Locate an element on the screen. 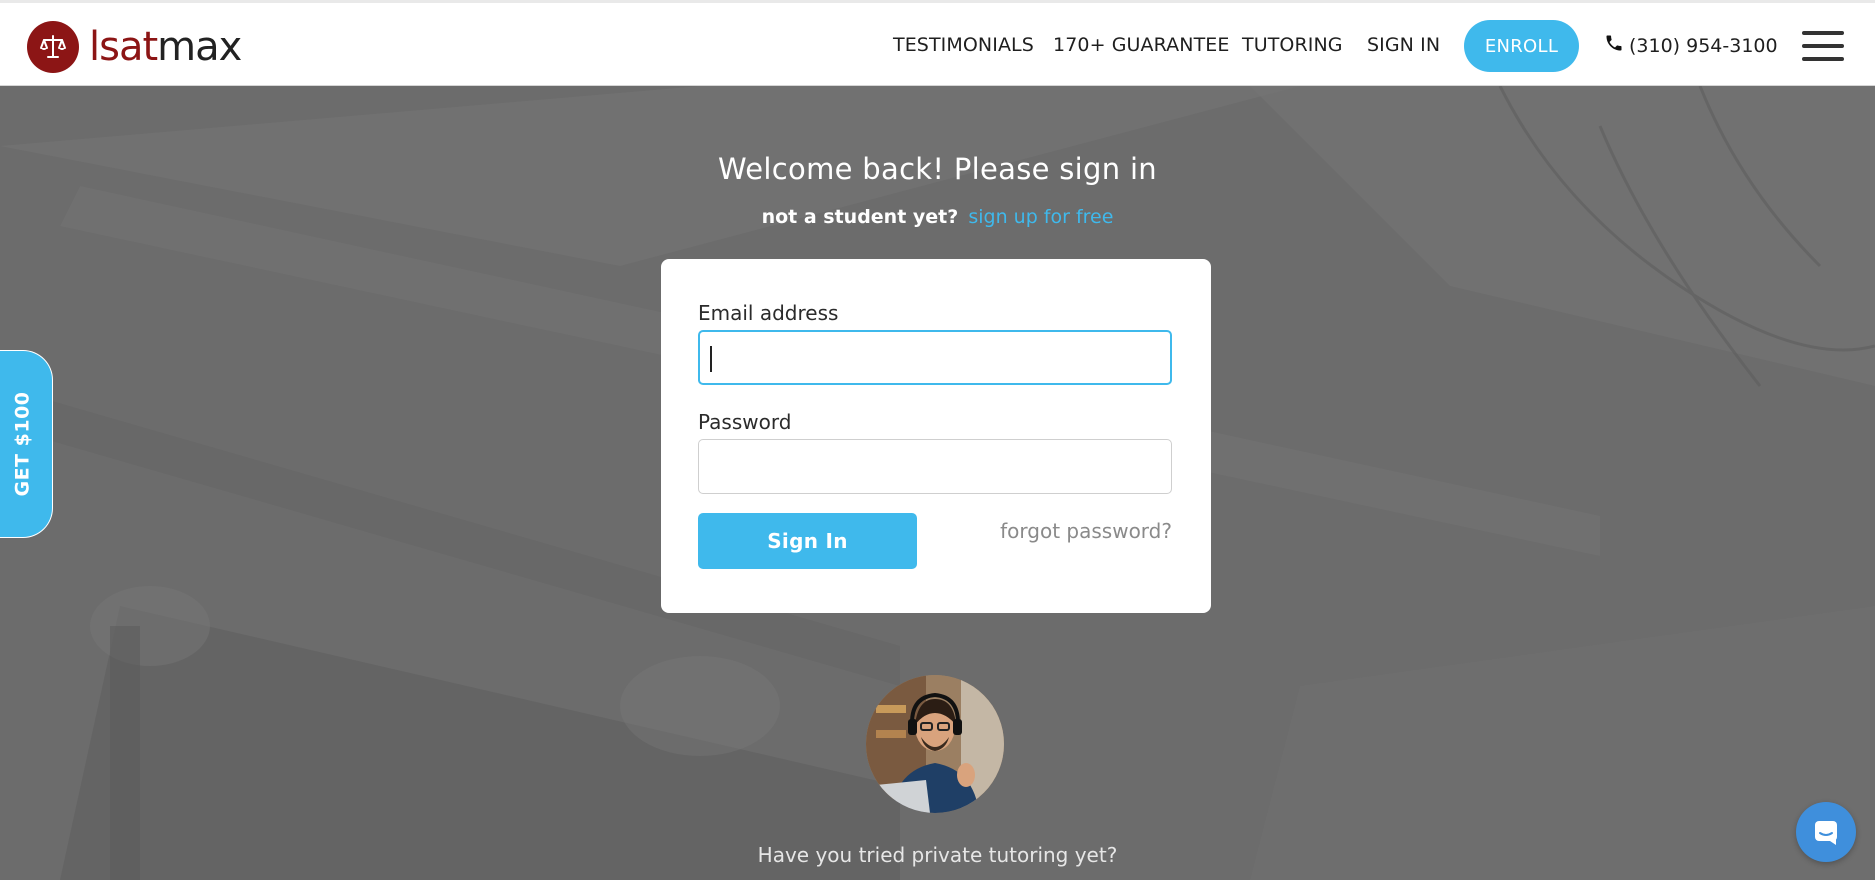  chat-icon is located at coordinates (1826, 833).